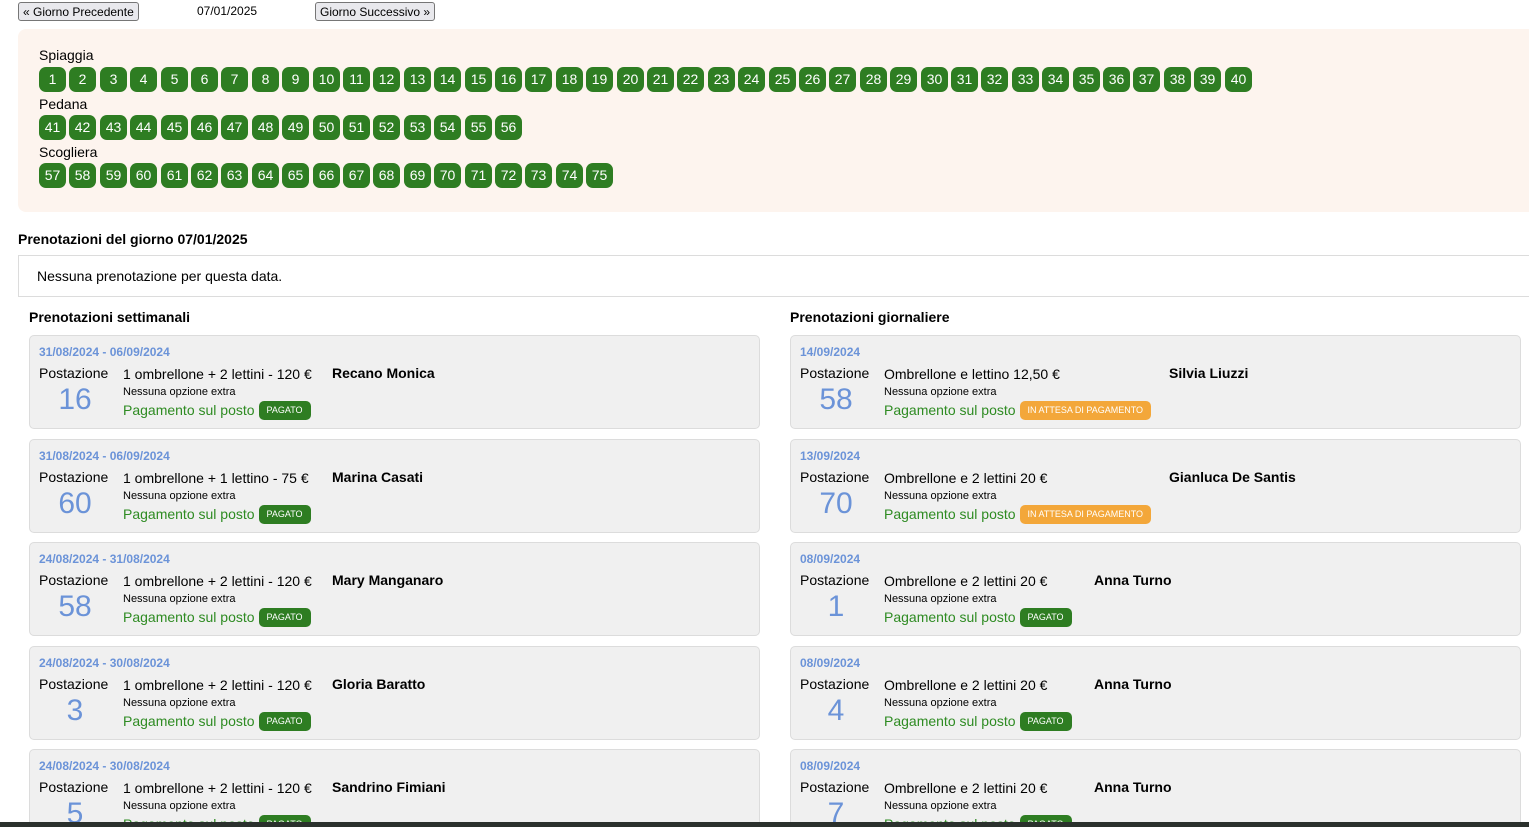 The height and width of the screenshot is (827, 1529). What do you see at coordinates (295, 79) in the screenshot?
I see `spot-button: 9` at bounding box center [295, 79].